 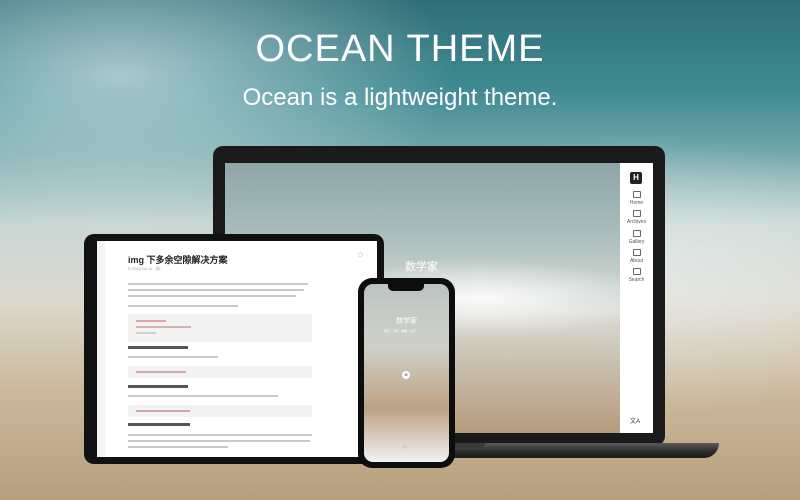 What do you see at coordinates (406, 321) in the screenshot?
I see `phone-brand: 数学家` at bounding box center [406, 321].